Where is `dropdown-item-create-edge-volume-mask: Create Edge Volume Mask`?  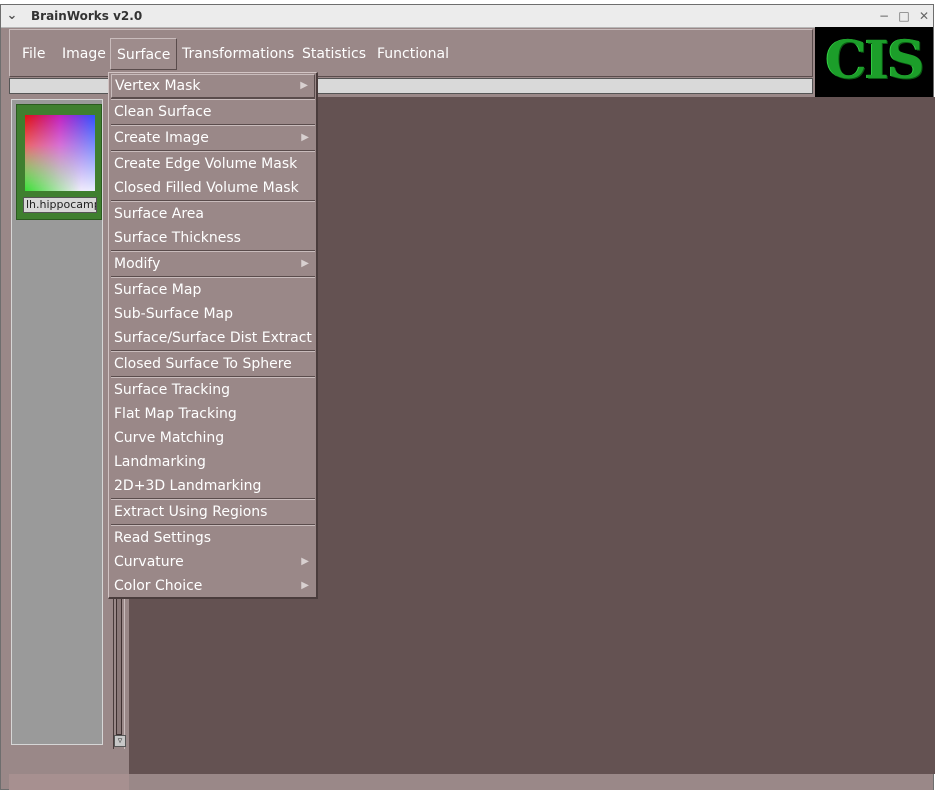 dropdown-item-create-edge-volume-mask: Create Edge Volume Mask is located at coordinates (213, 164).